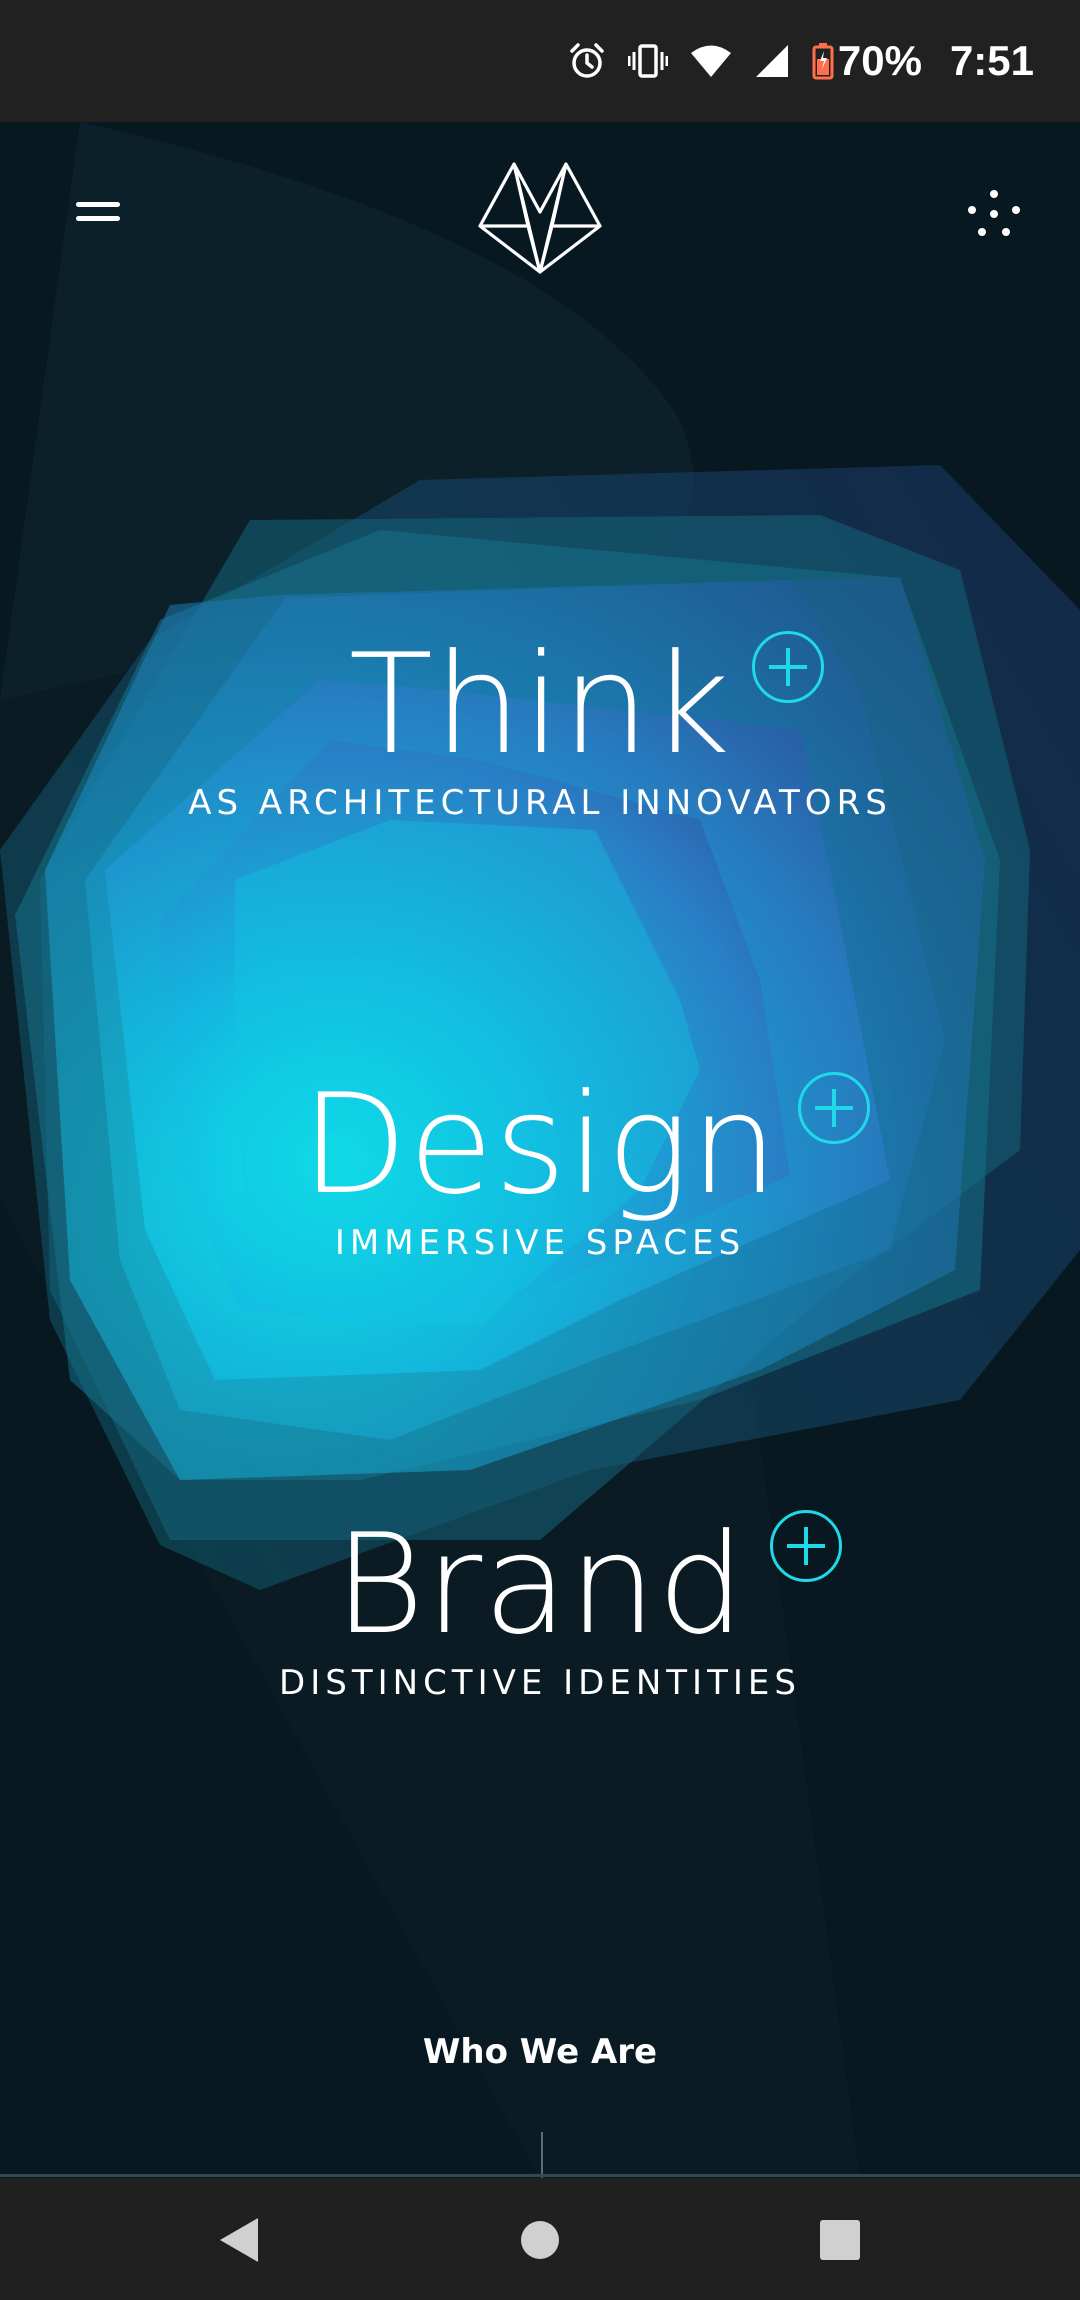  What do you see at coordinates (540, 803) in the screenshot?
I see `feature-subtitle: AS ARCHITECTURAL INNOVATORS` at bounding box center [540, 803].